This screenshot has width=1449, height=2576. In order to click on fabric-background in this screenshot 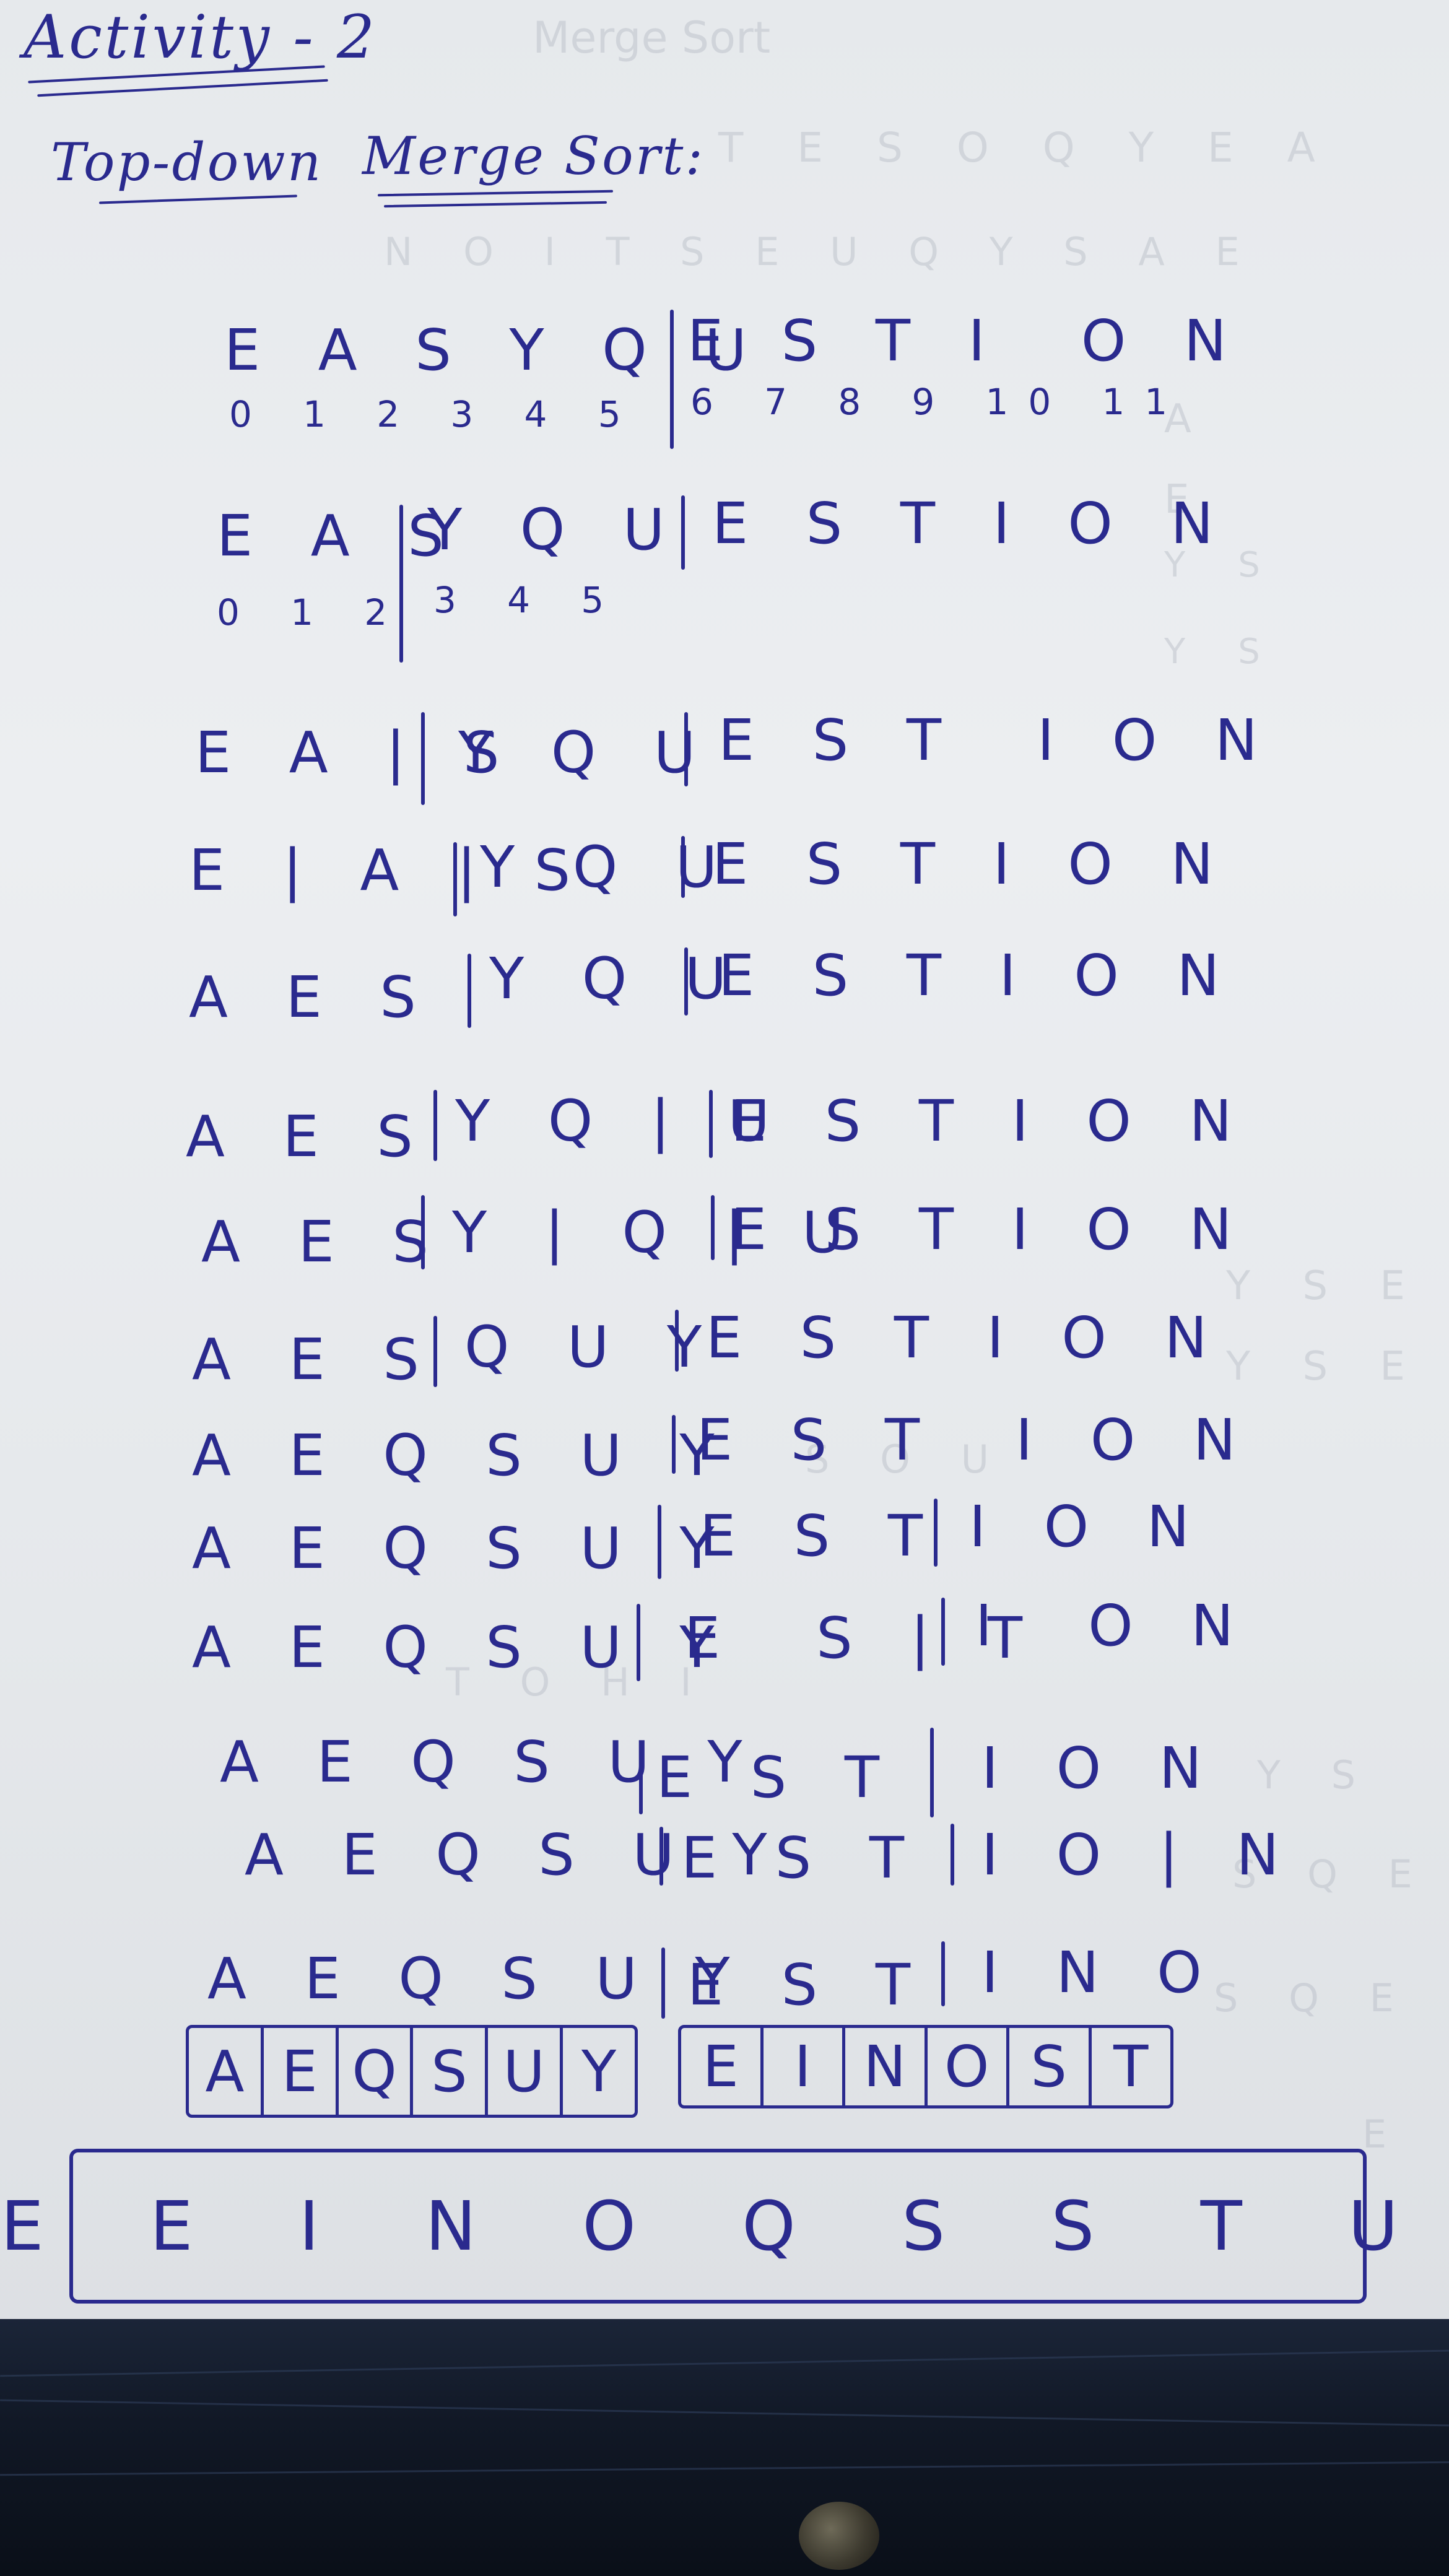, I will do `click(724, 2447)`.